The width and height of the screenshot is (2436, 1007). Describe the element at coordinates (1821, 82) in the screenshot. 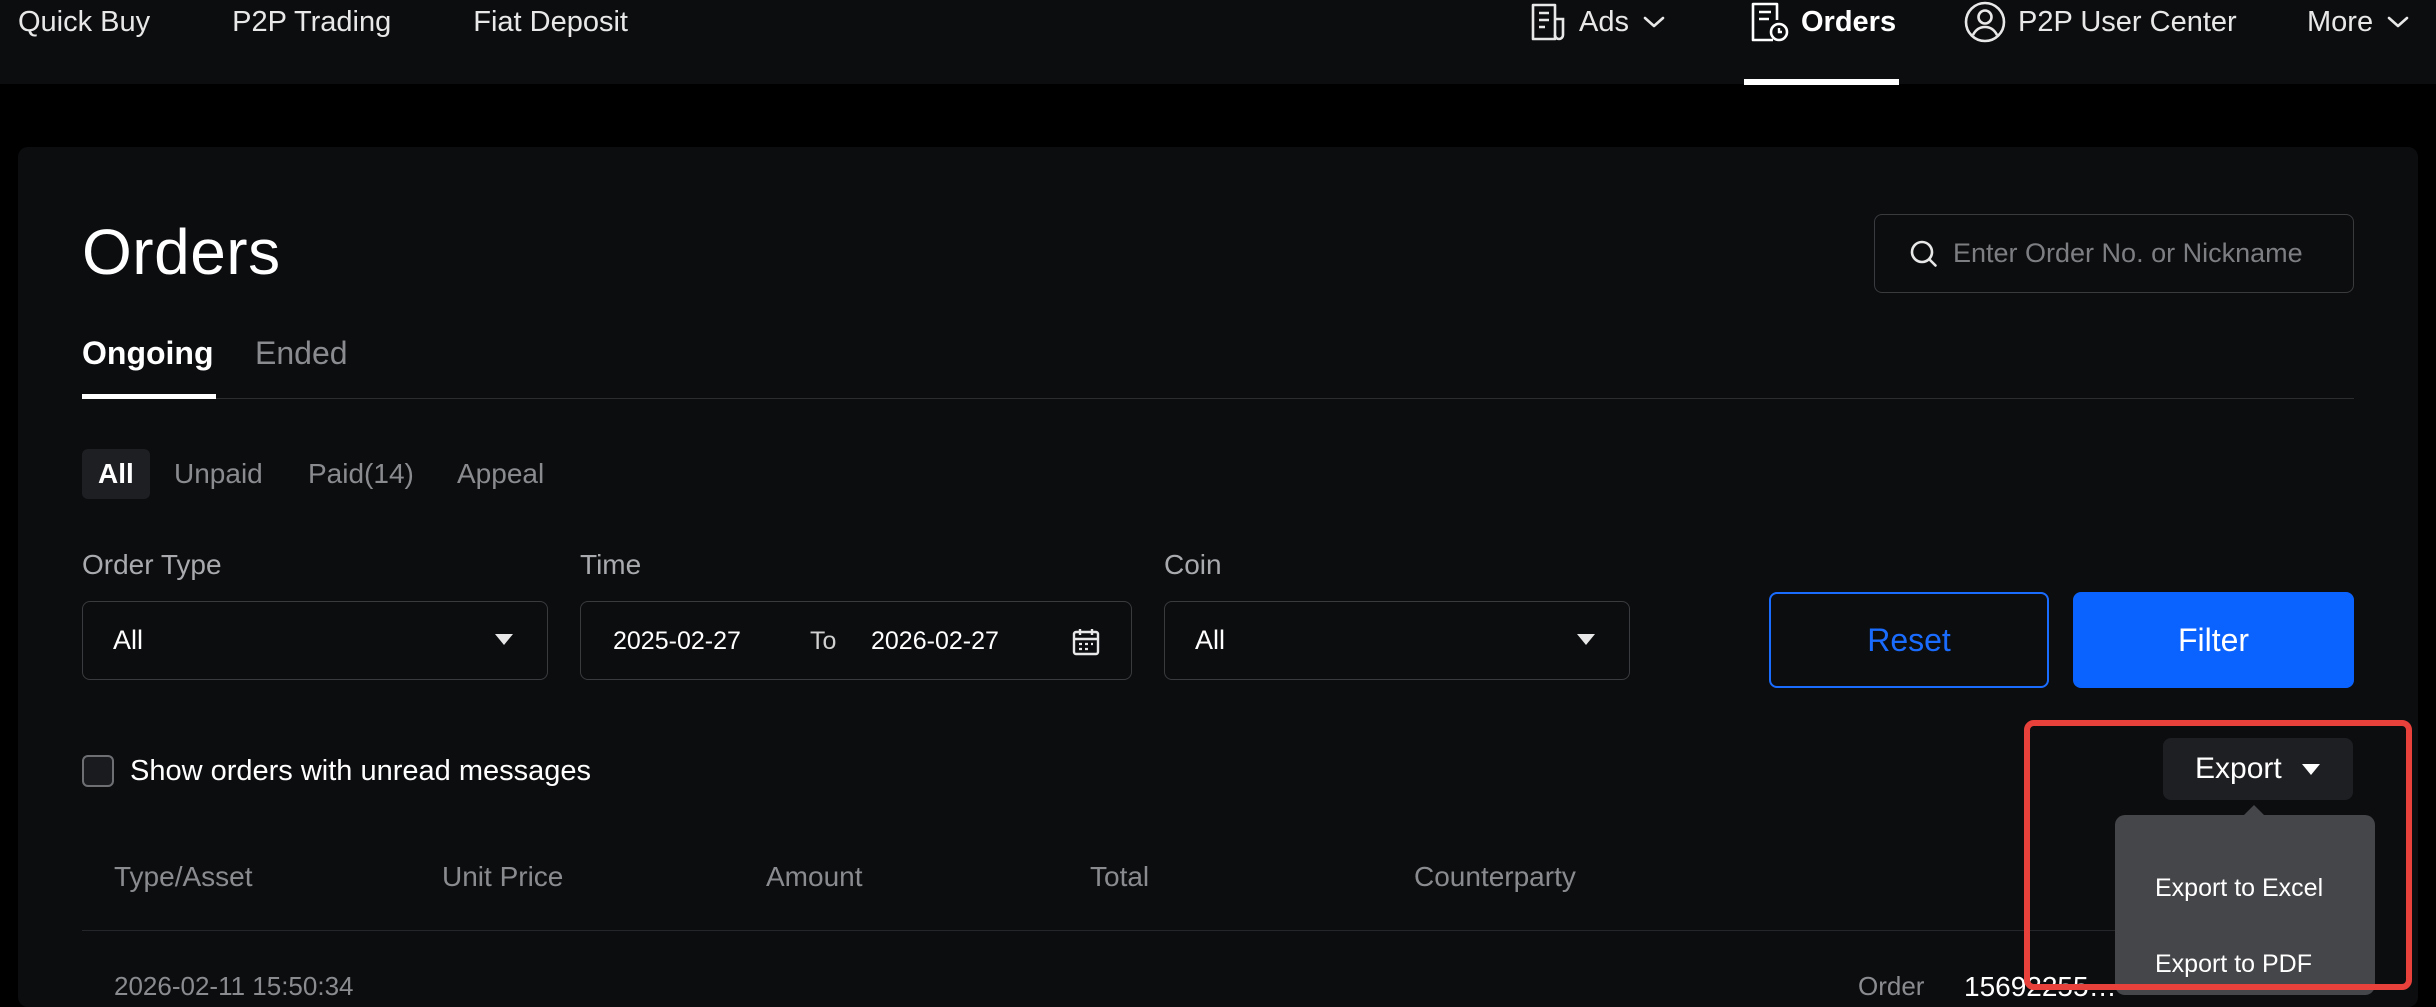

I see `nav-active-indicator` at that location.